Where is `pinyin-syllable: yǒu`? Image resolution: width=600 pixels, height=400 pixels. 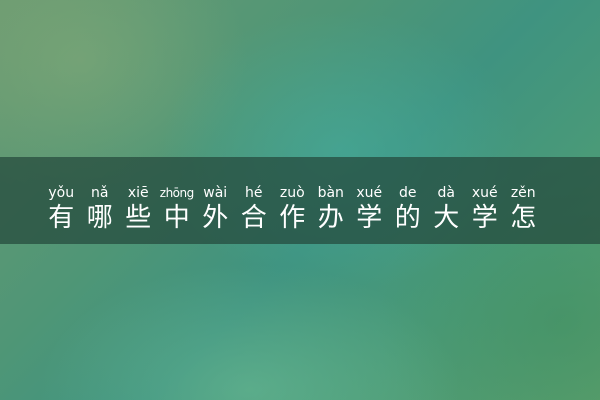
pinyin-syllable: yǒu is located at coordinates (61, 193).